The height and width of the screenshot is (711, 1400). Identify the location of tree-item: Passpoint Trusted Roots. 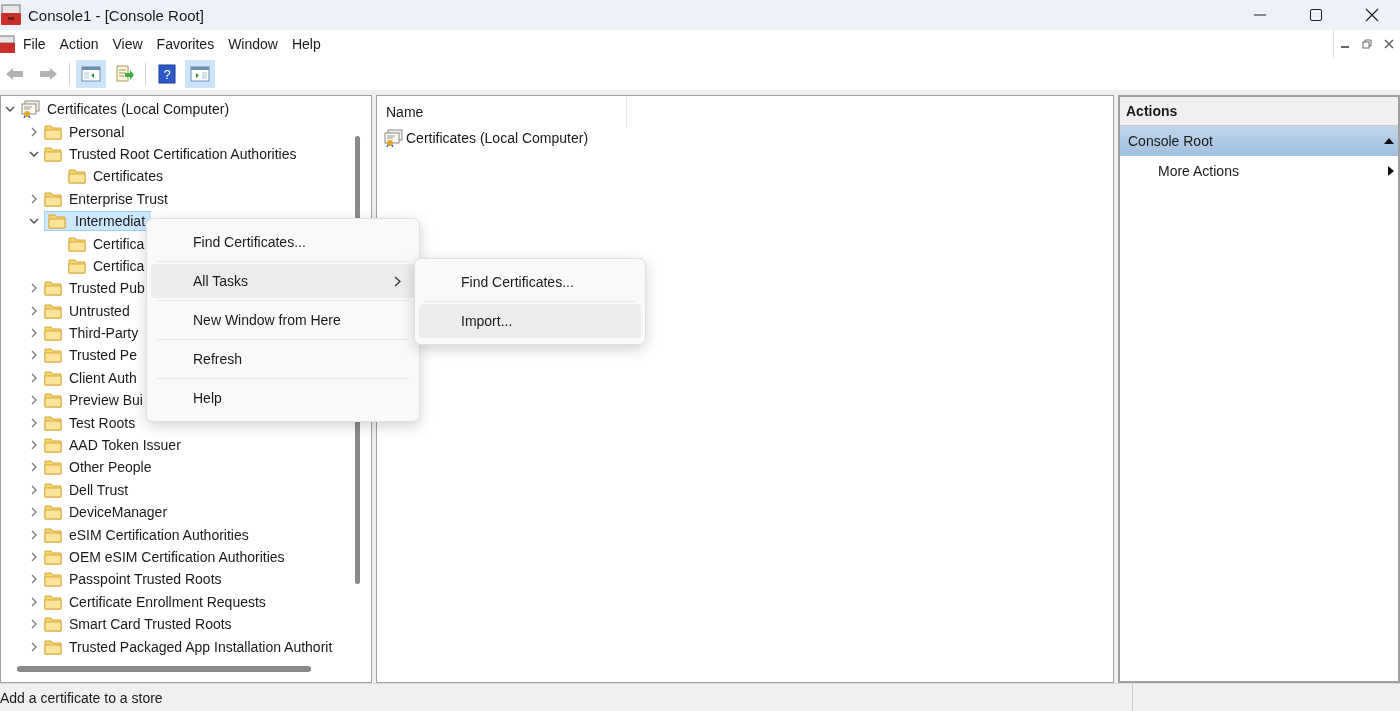
(145, 579).